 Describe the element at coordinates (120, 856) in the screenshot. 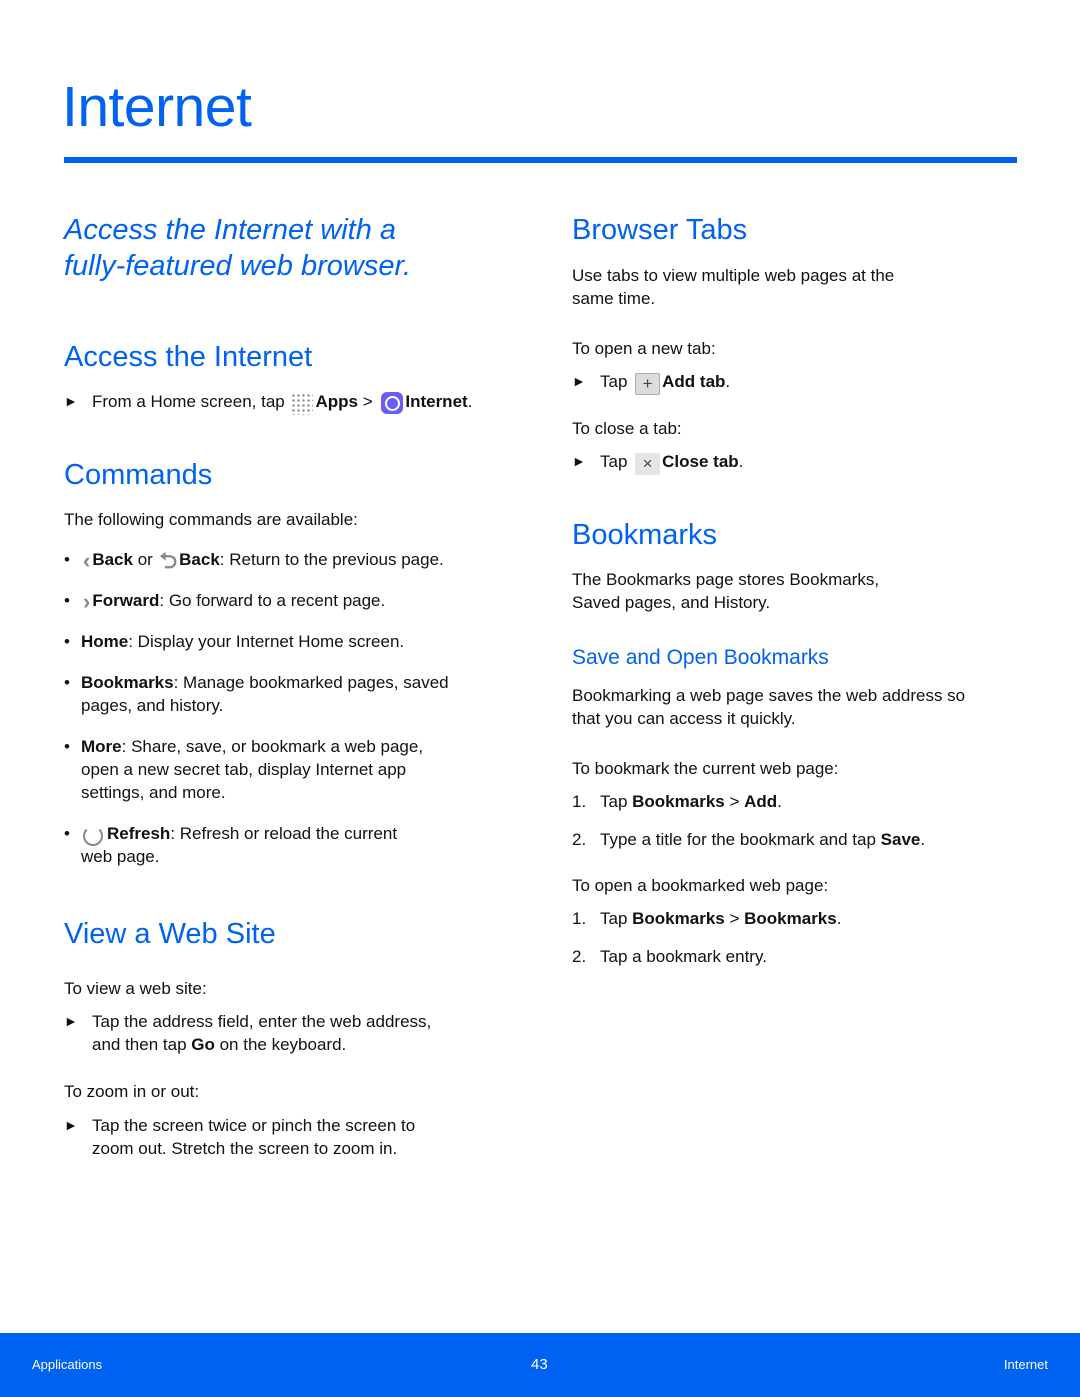

I see `command-text: web page.` at that location.